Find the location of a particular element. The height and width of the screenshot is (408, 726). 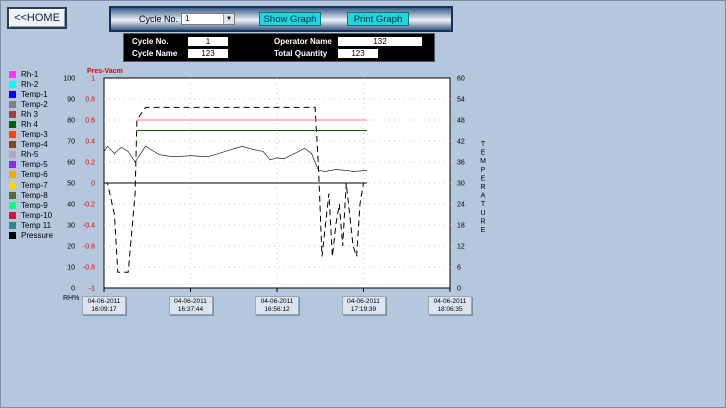

time-label: 04-06-2011 16:37:44 is located at coordinates (190, 305).